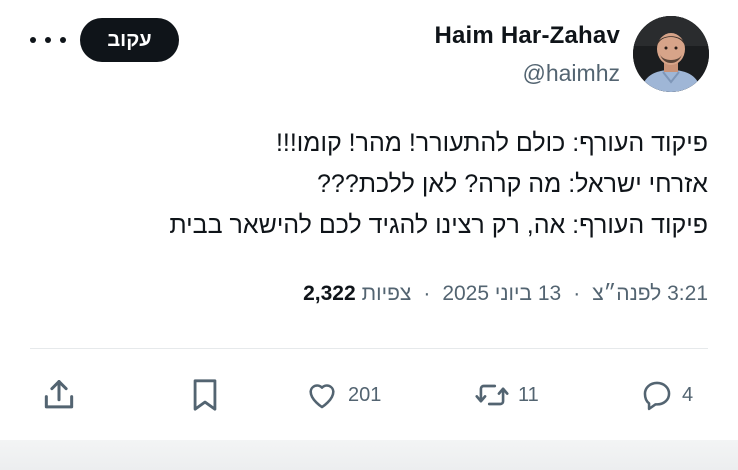  What do you see at coordinates (369, 455) in the screenshot?
I see `bottom-edge` at bounding box center [369, 455].